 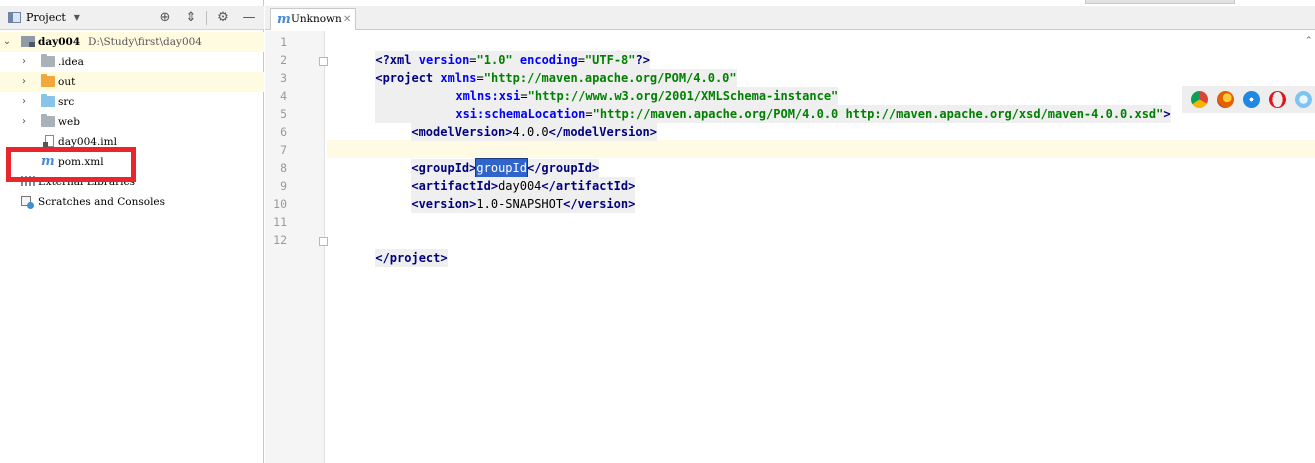 What do you see at coordinates (280, 204) in the screenshot?
I see `line-number: 10` at bounding box center [280, 204].